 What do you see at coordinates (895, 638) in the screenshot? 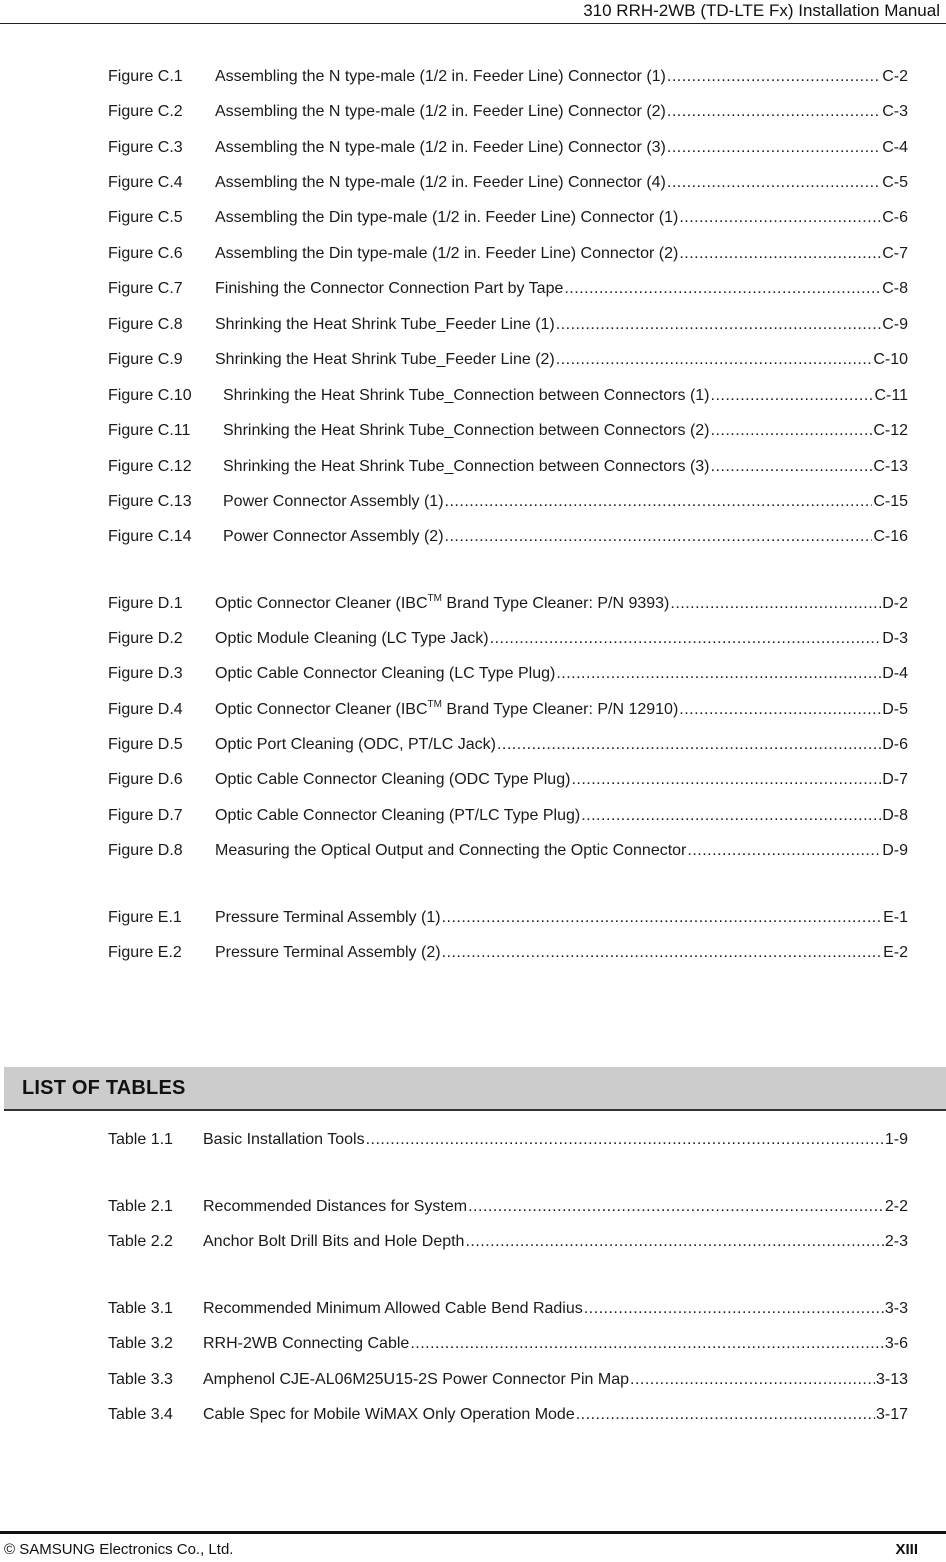
I see `page-ref: D-3` at bounding box center [895, 638].